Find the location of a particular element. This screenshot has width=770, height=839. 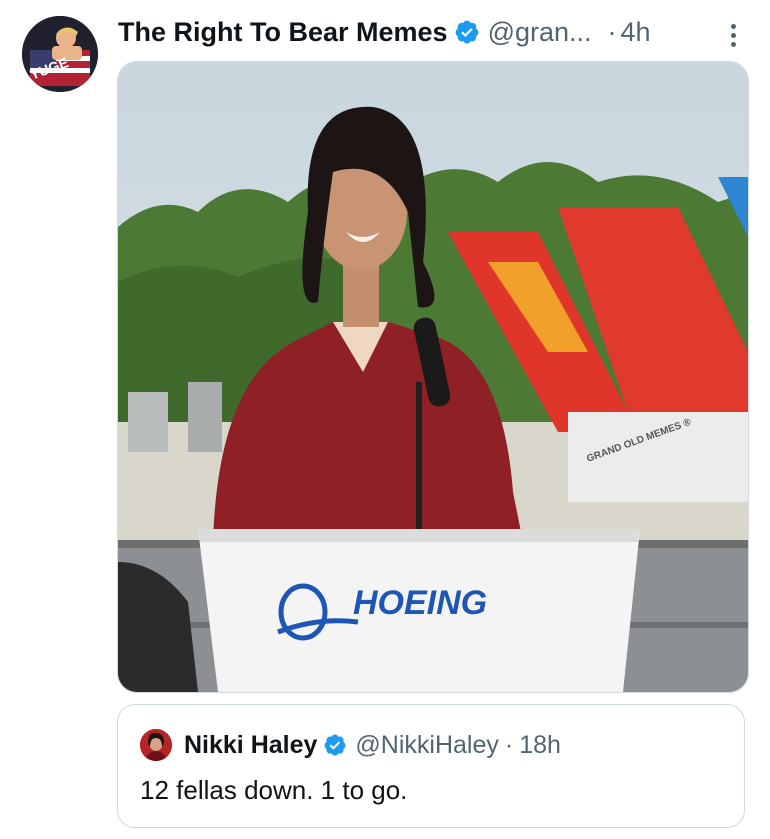

author-display-name: The Right To Bear Memes is located at coordinates (283, 32).